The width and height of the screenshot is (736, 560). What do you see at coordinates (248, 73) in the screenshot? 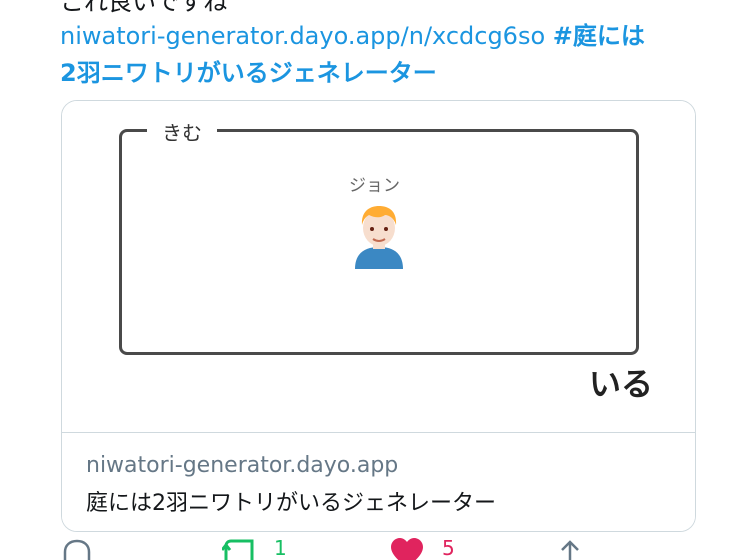
I see `hashtag-link-part-2: 2羽ニワトリがいるジェネレーター` at bounding box center [248, 73].